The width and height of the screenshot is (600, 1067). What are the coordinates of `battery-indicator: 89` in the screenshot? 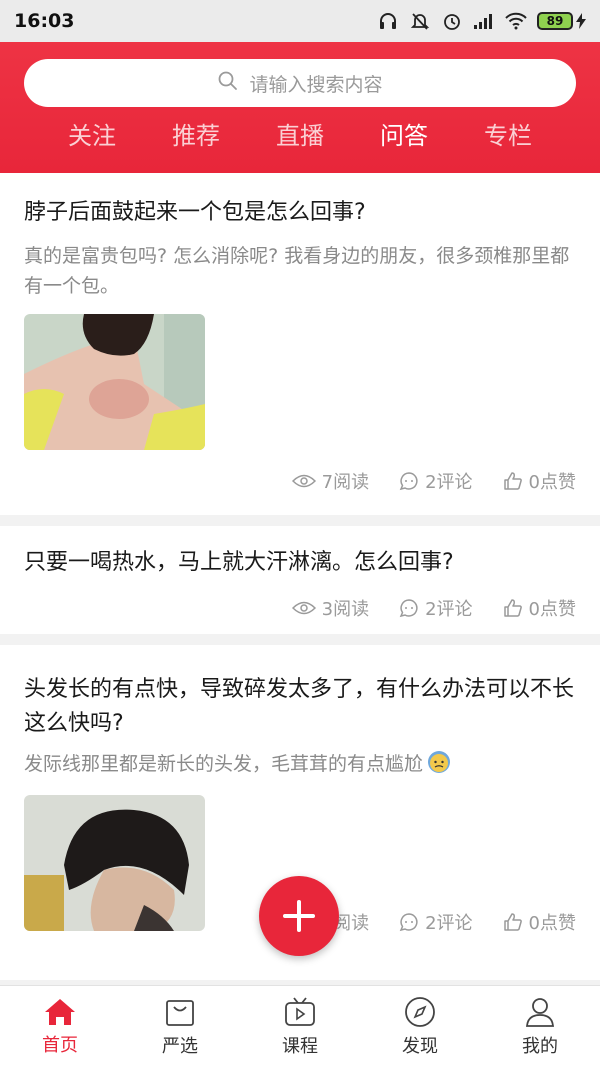 It's located at (561, 21).